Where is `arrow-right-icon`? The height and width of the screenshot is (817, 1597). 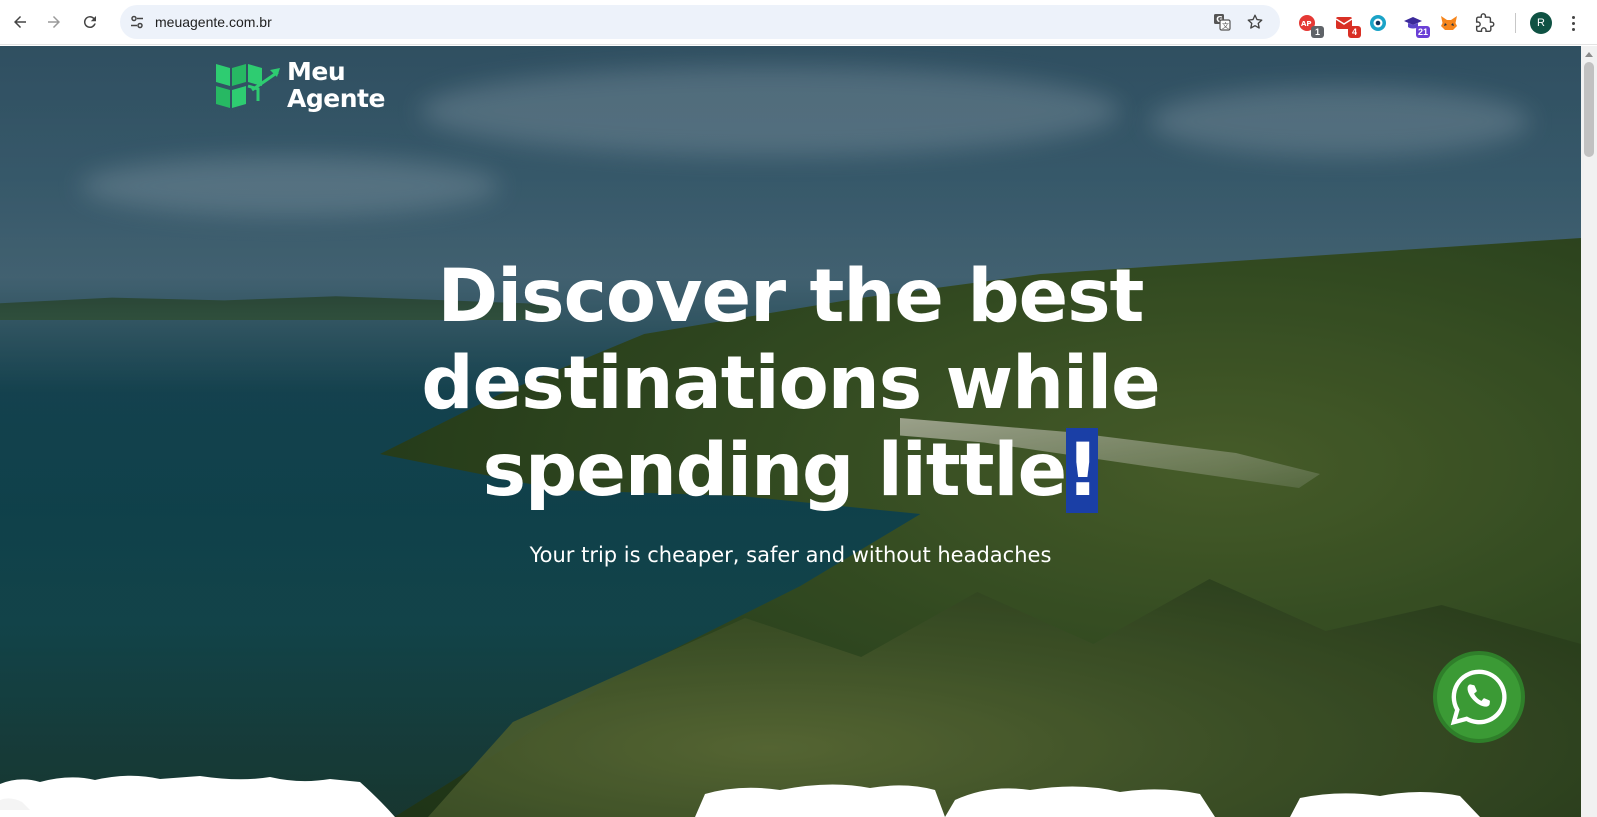 arrow-right-icon is located at coordinates (54, 22).